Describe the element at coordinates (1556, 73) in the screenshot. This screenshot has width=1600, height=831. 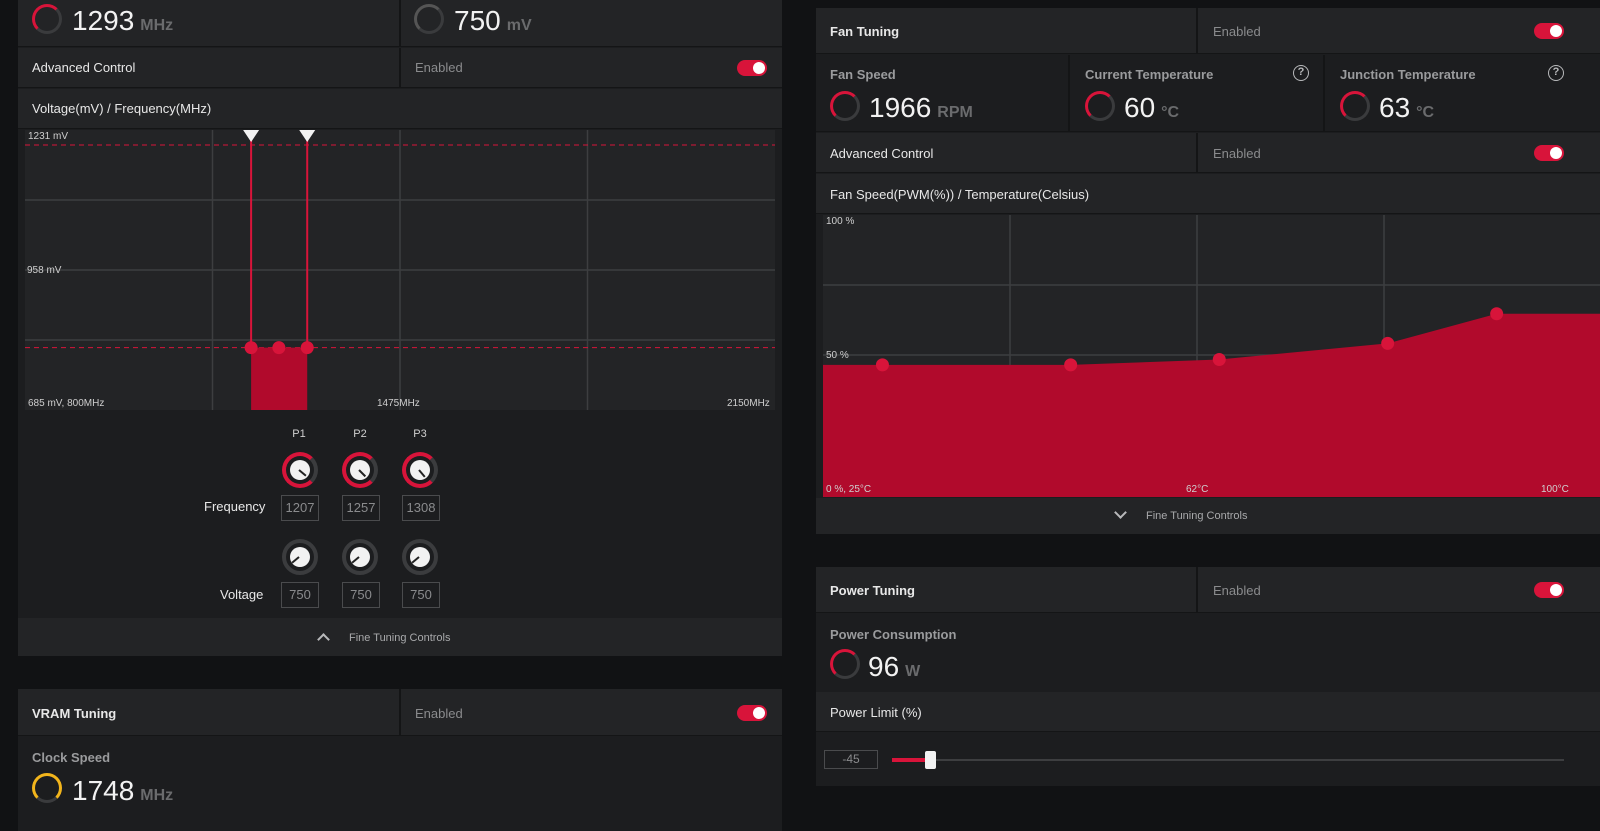
I see `junction-temp-help-icon: ?` at that location.